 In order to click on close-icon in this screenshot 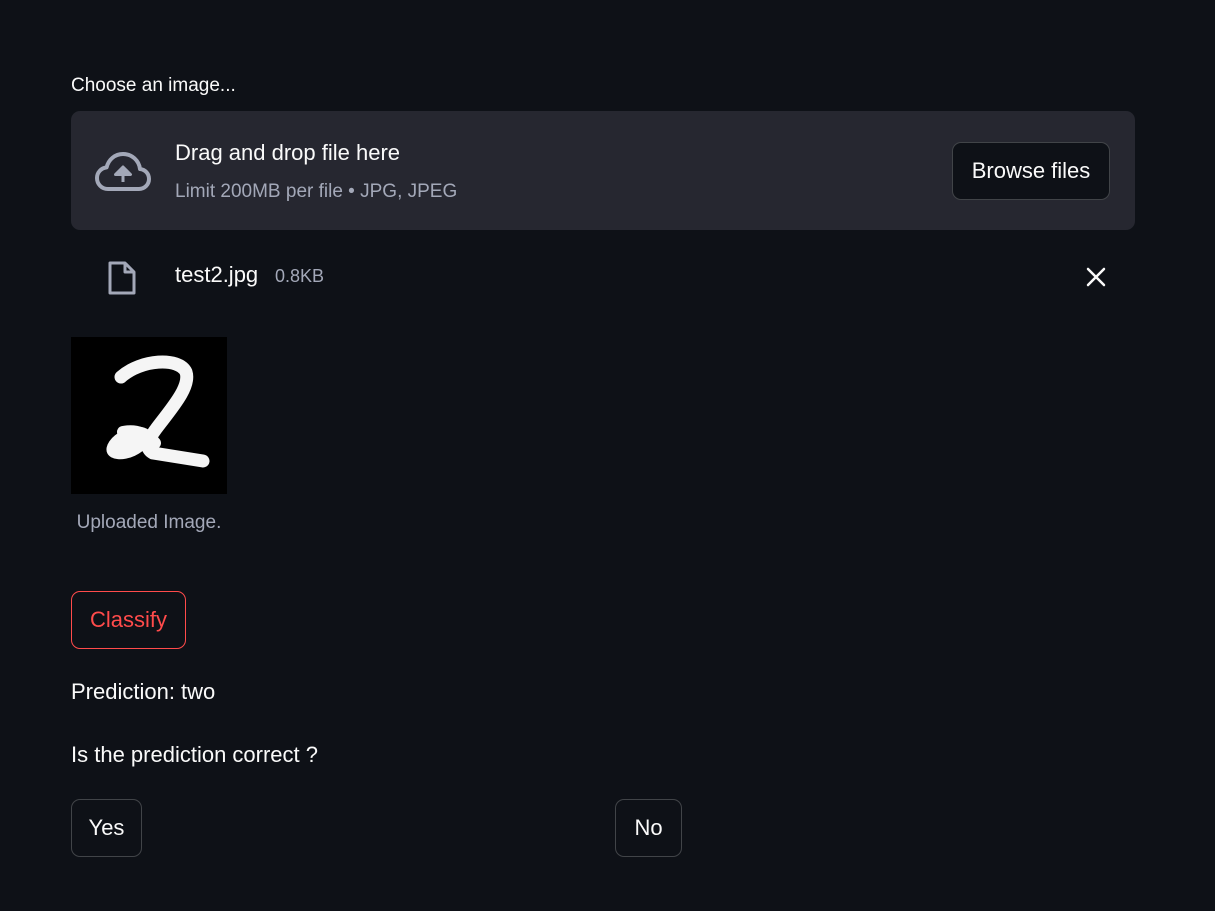, I will do `click(1096, 277)`.